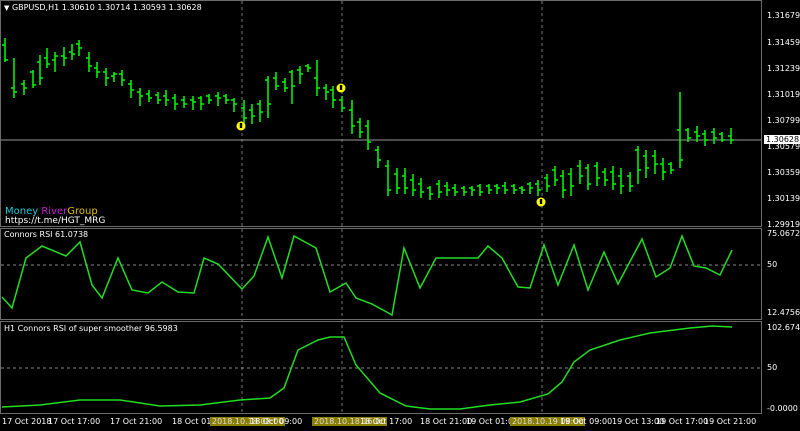  I want to click on smoother-axis-top: 102.6748, so click(783, 327).